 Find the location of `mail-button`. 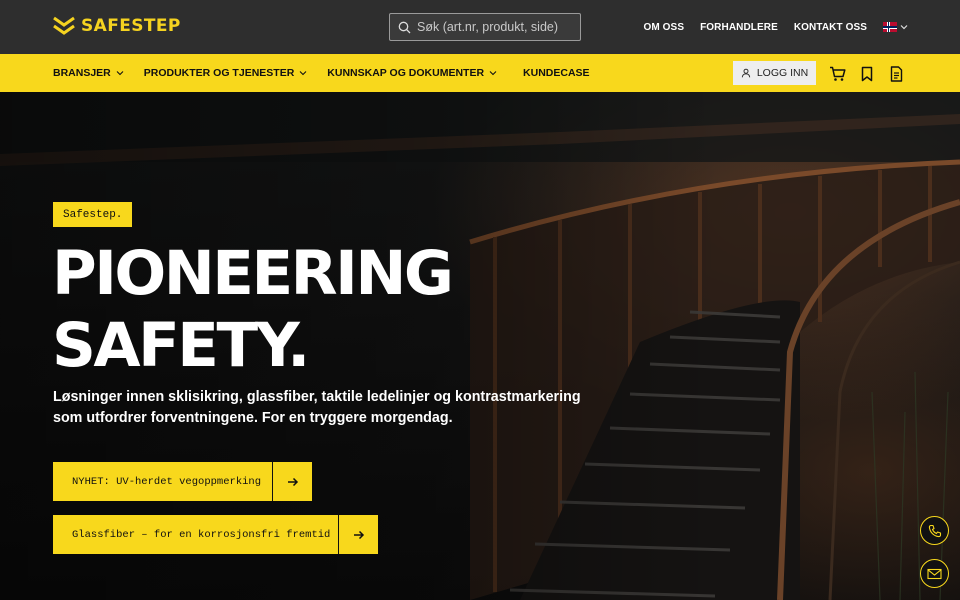

mail-button is located at coordinates (934, 573).